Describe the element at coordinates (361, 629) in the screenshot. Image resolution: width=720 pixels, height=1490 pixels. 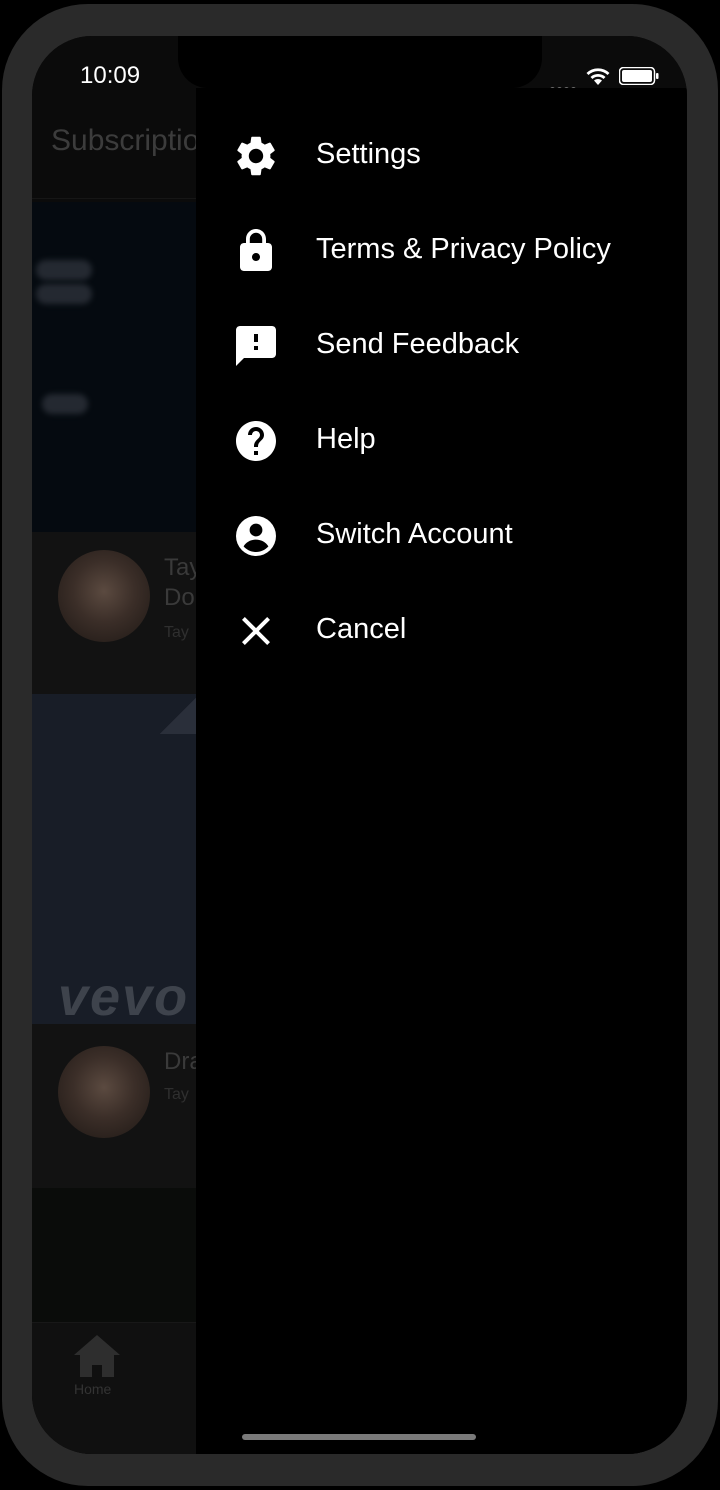
I see `menu-item-label: Cancel` at that location.